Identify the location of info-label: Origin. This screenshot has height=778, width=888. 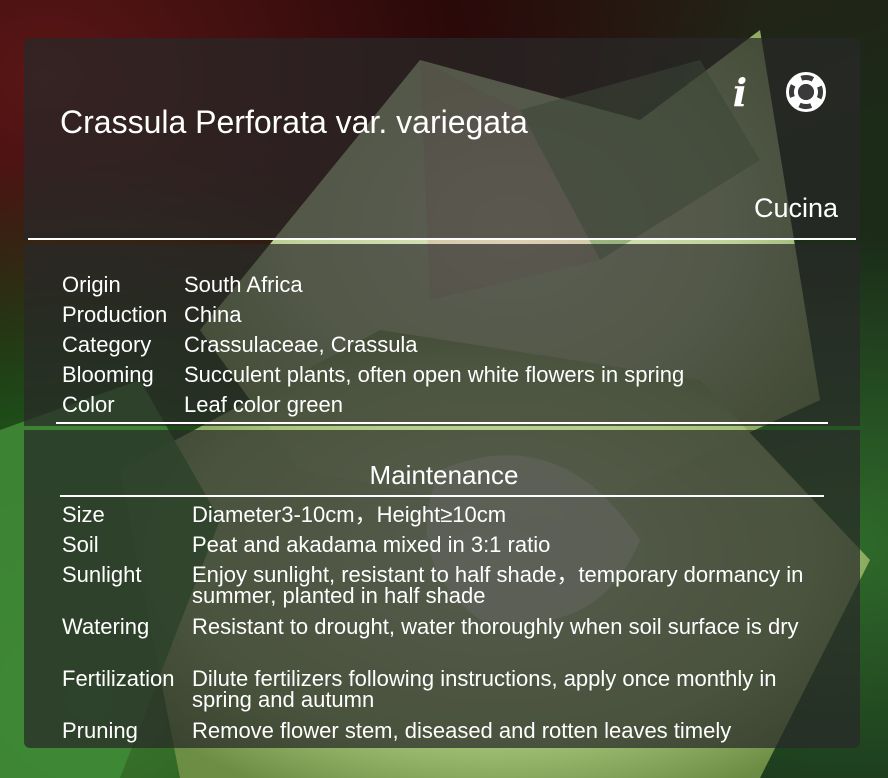
(91, 284).